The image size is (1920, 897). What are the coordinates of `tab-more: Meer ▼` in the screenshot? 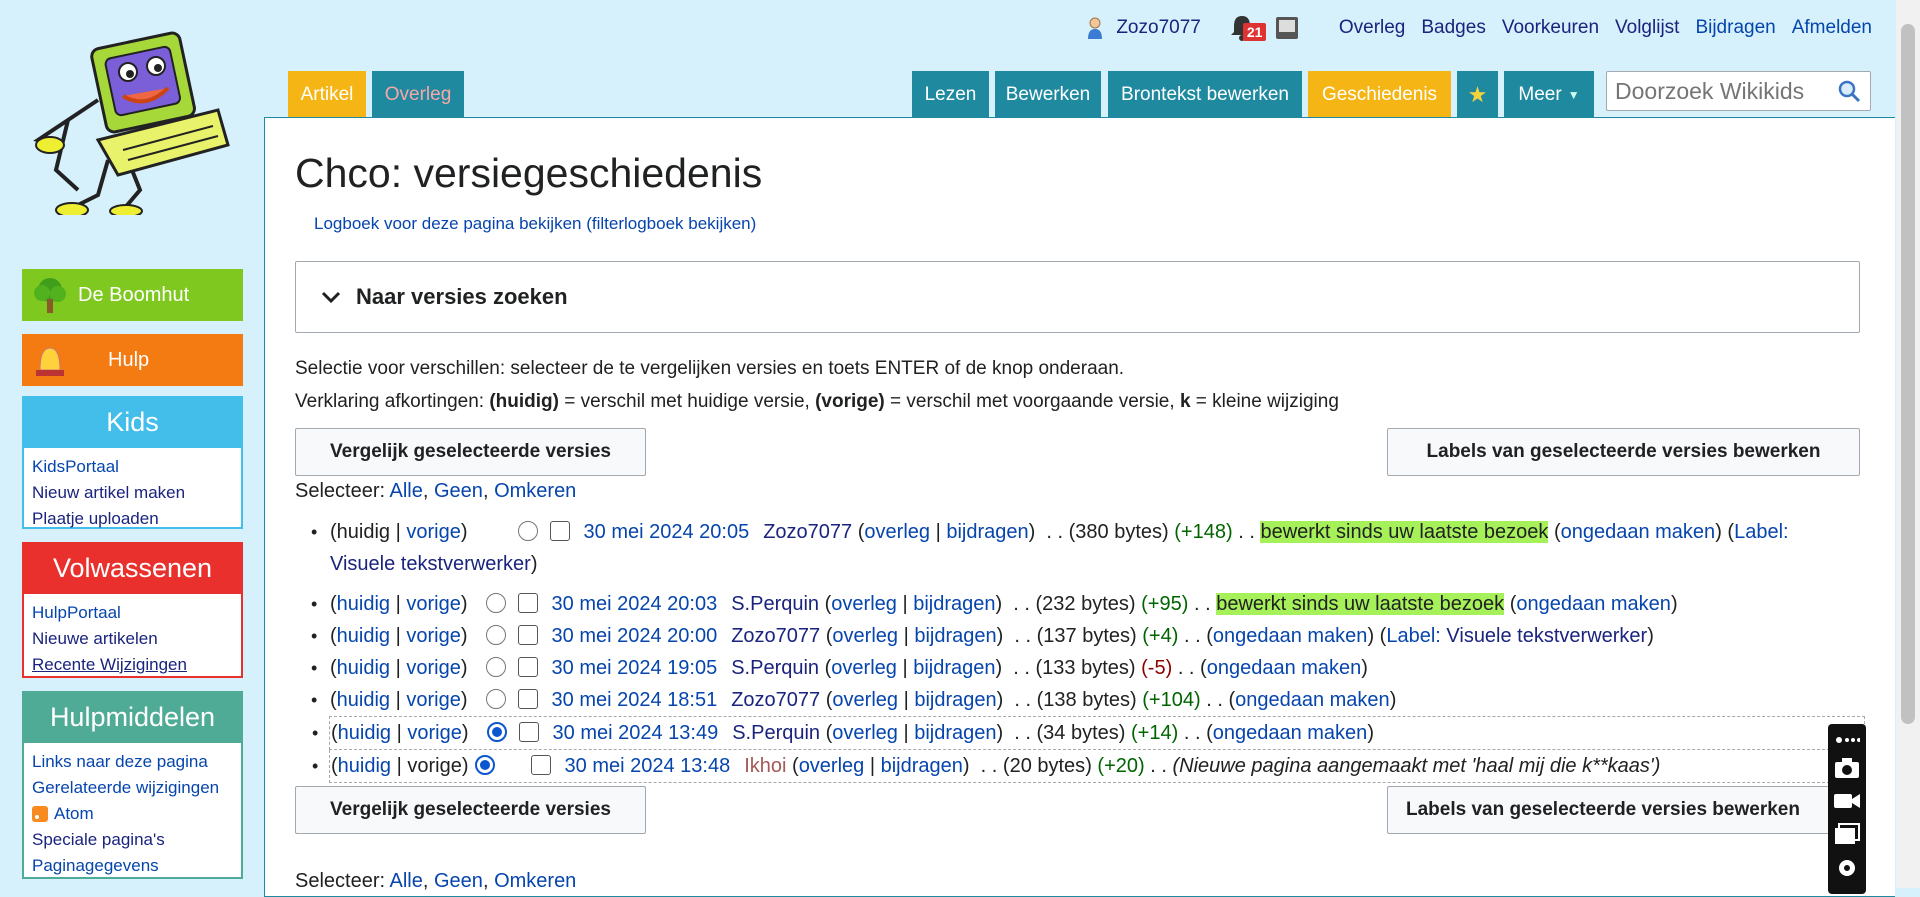 It's located at (1549, 95).